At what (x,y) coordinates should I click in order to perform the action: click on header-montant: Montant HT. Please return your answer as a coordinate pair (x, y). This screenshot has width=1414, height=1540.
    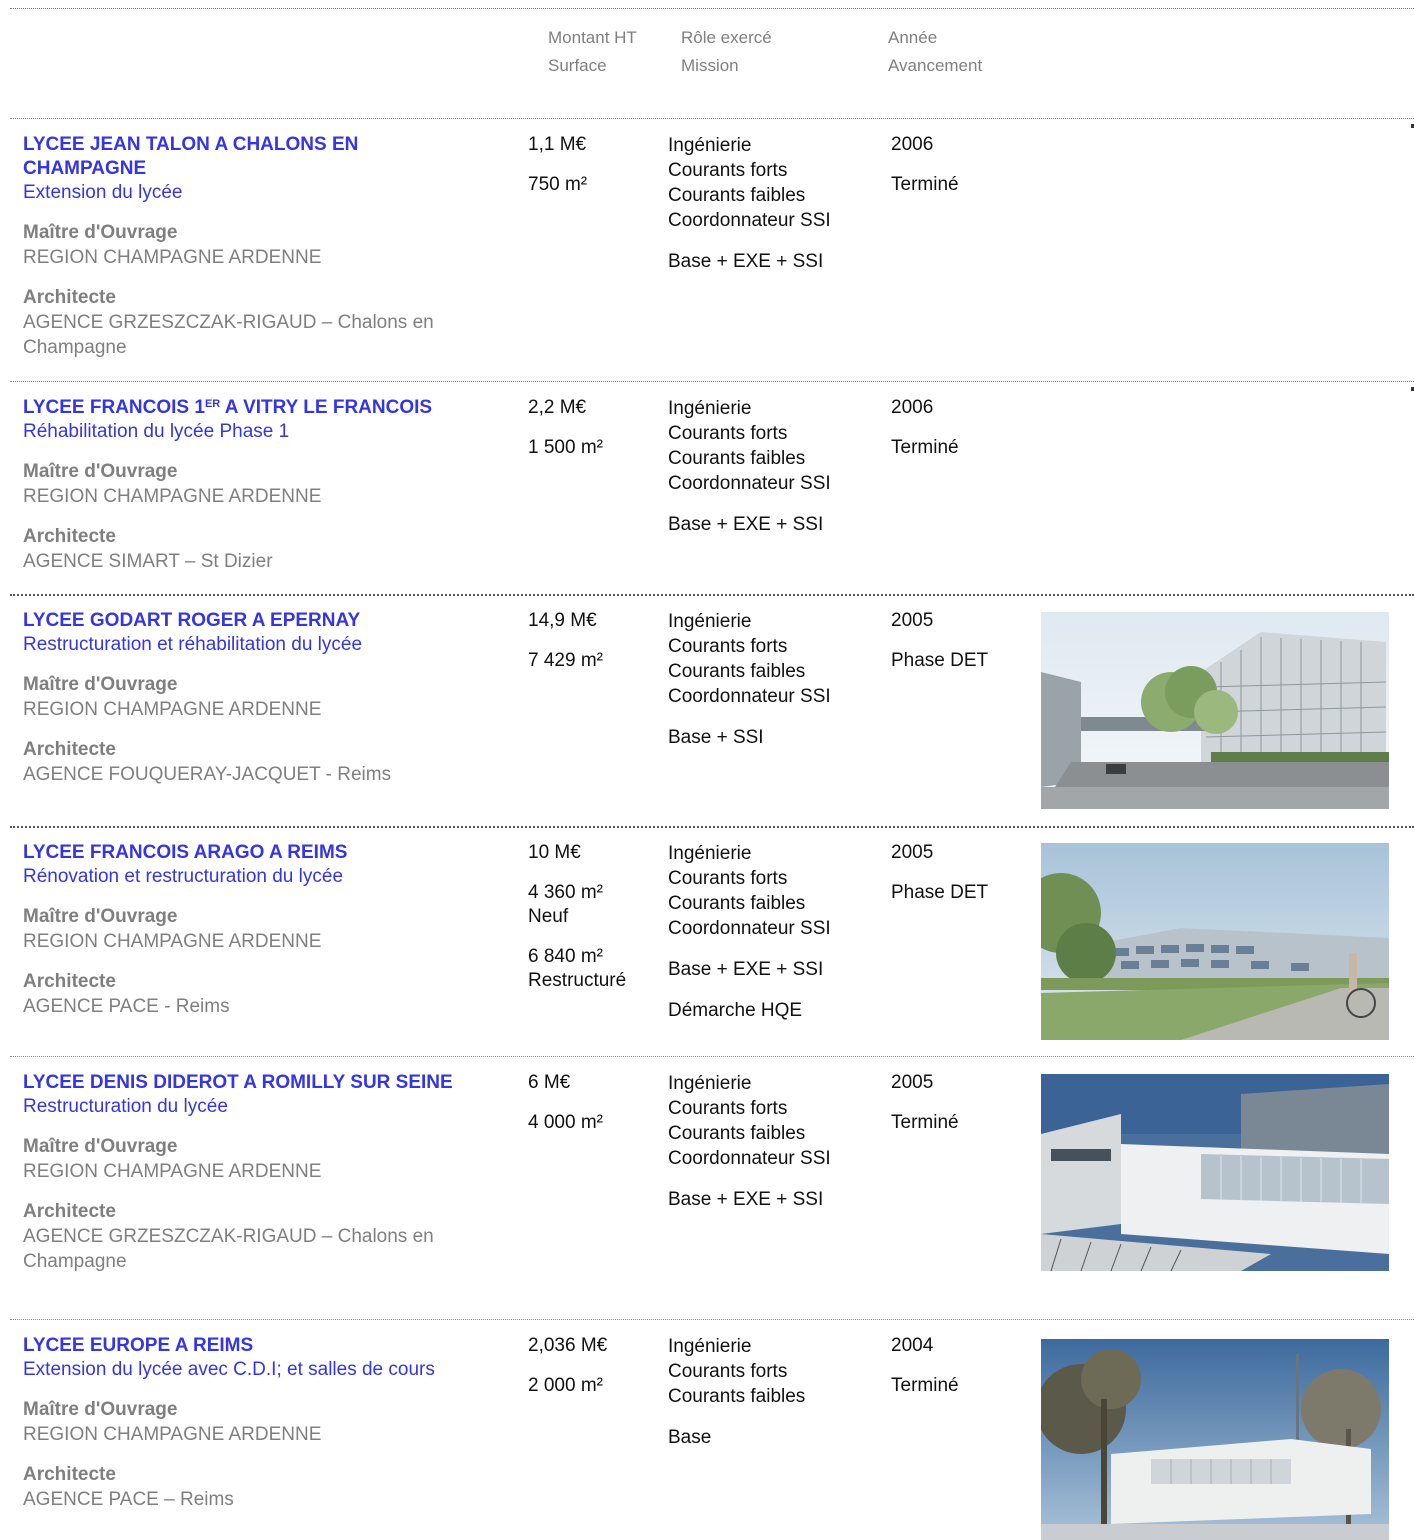
    Looking at the image, I should click on (592, 37).